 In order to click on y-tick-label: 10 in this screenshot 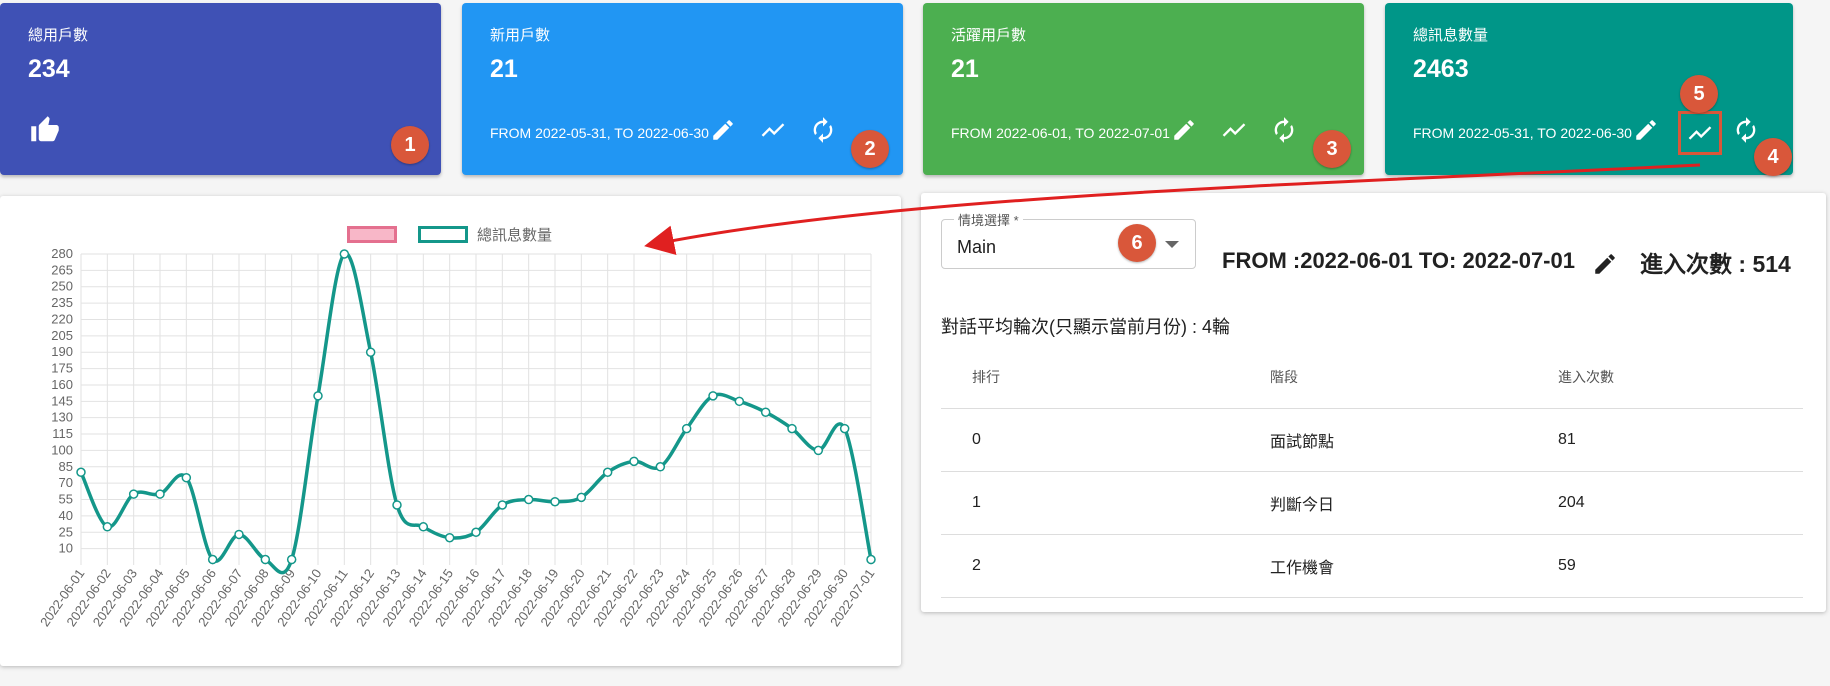, I will do `click(66, 548)`.